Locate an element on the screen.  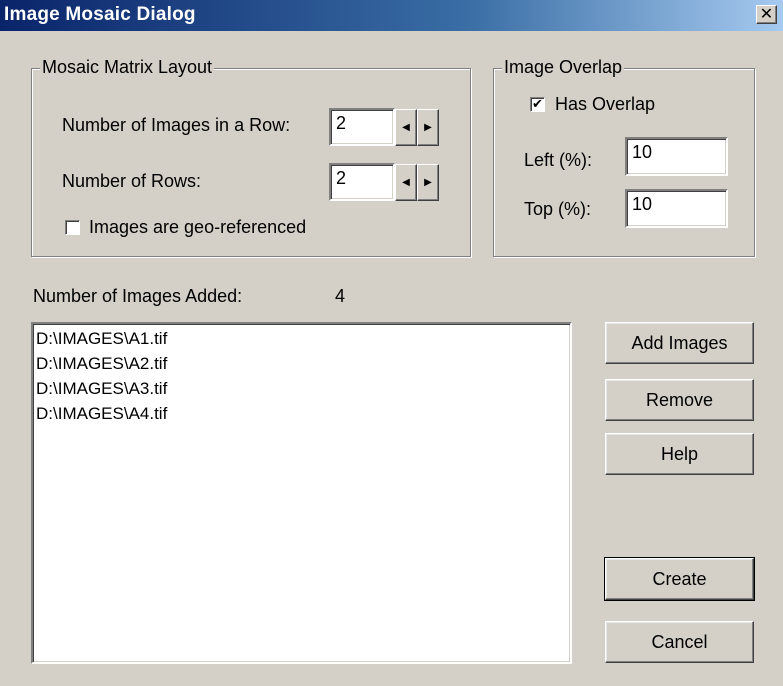
rows-label: Number of Rows: is located at coordinates (132, 181).